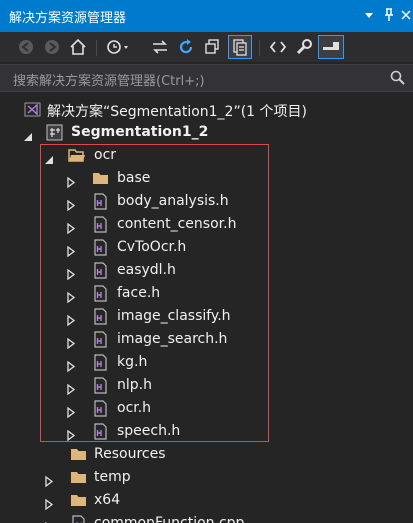 The height and width of the screenshot is (523, 413). I want to click on tree-row-header-file: body_analysis.h, so click(206, 201).